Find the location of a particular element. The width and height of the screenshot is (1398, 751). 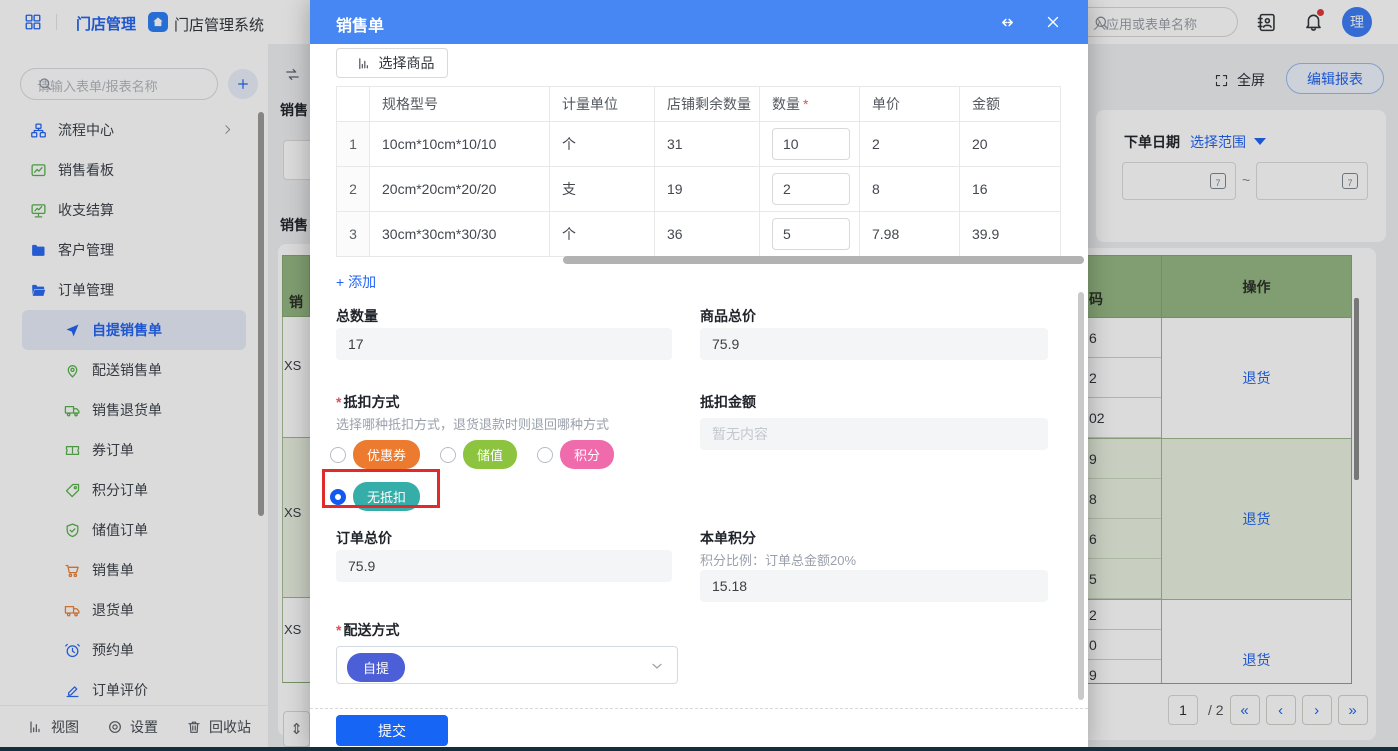

product-cell: 30cm*30cm*30/30 is located at coordinates (459, 234).